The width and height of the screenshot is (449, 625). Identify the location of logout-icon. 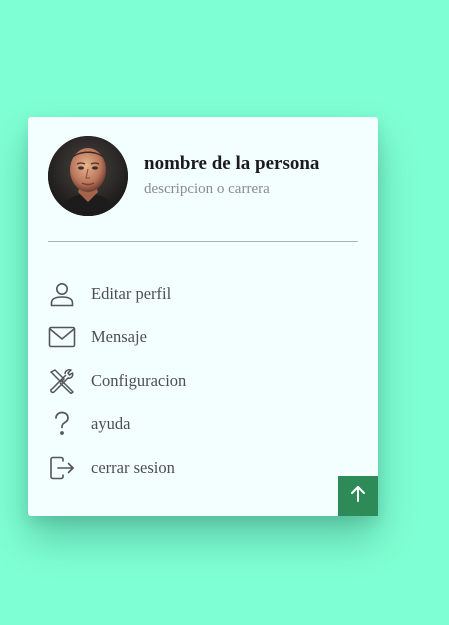
(62, 468).